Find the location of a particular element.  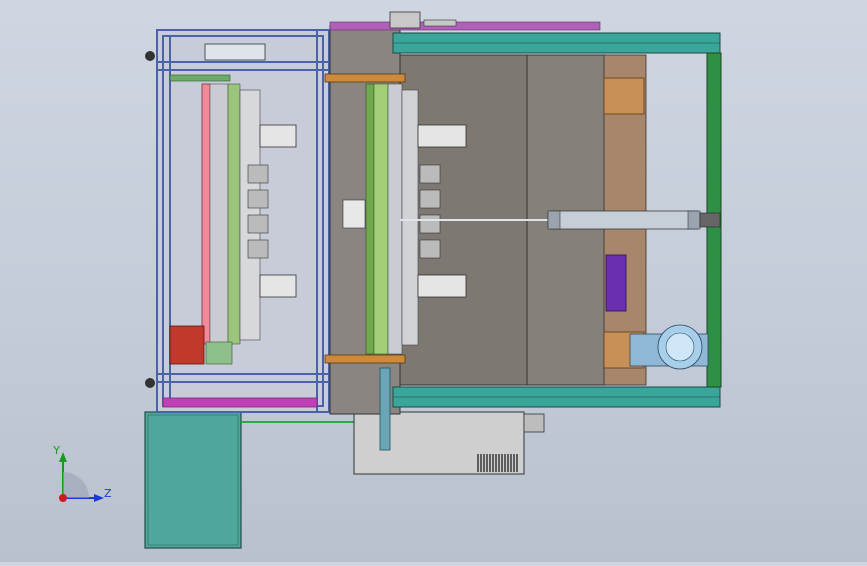

z-axis-label: Z is located at coordinates (108, 493).